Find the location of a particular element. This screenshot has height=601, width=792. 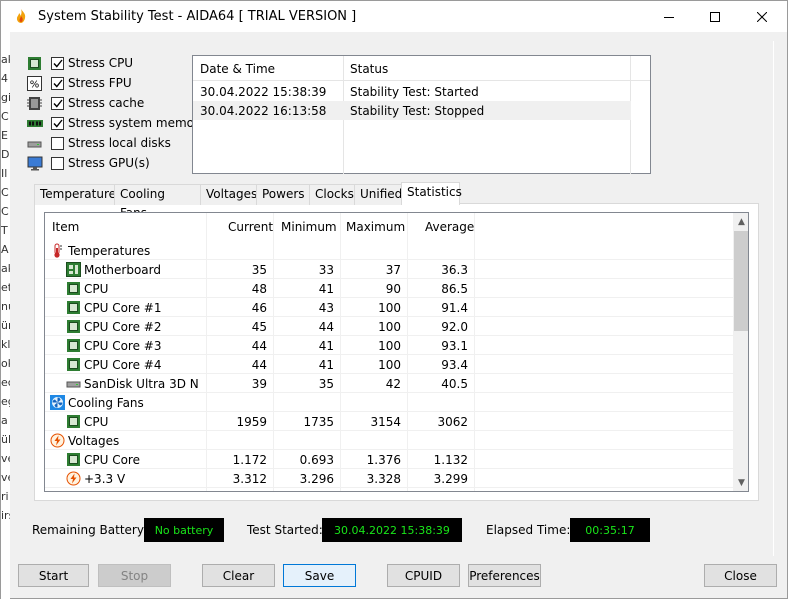

group-row: Voltages is located at coordinates (389, 440).